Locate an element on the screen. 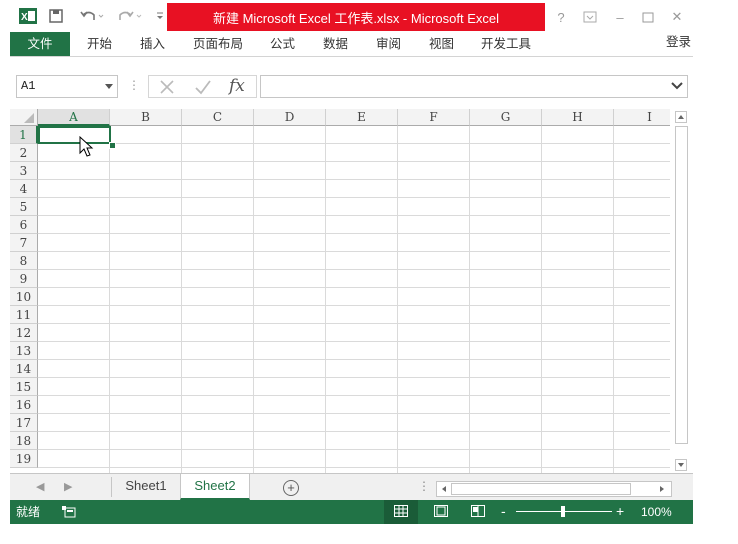 The image size is (738, 544). column-header-h: H is located at coordinates (578, 117).